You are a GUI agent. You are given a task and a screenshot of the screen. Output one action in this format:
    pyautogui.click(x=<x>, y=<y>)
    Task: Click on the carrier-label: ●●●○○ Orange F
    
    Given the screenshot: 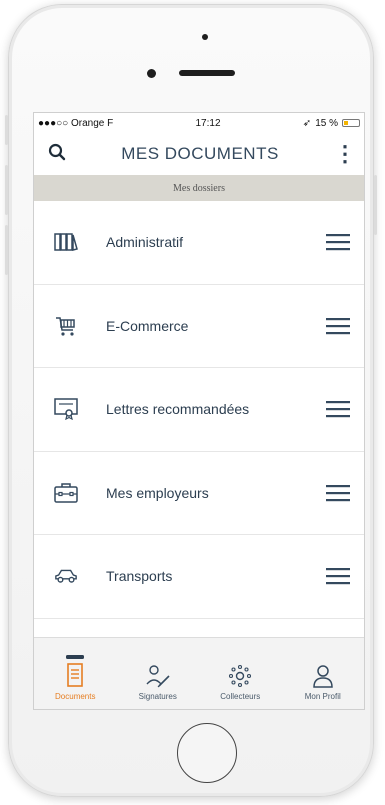 What is the action you would take?
    pyautogui.click(x=76, y=123)
    